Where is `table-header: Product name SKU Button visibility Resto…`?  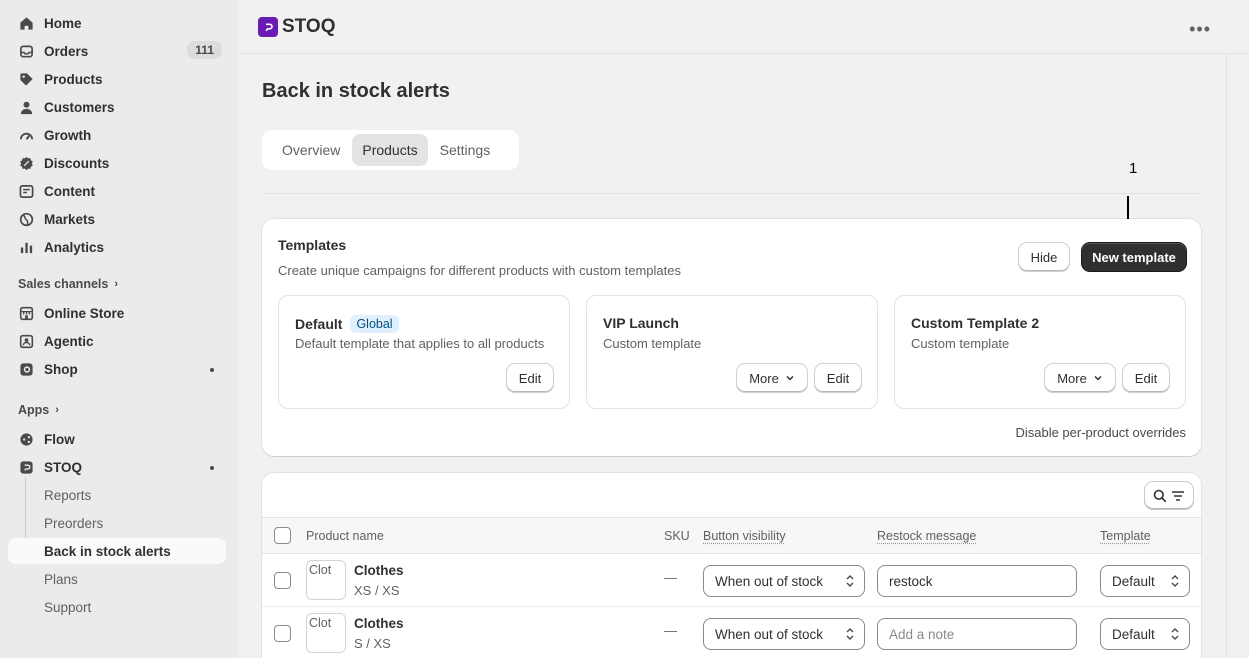 table-header: Product name SKU Button visibility Resto… is located at coordinates (731, 535).